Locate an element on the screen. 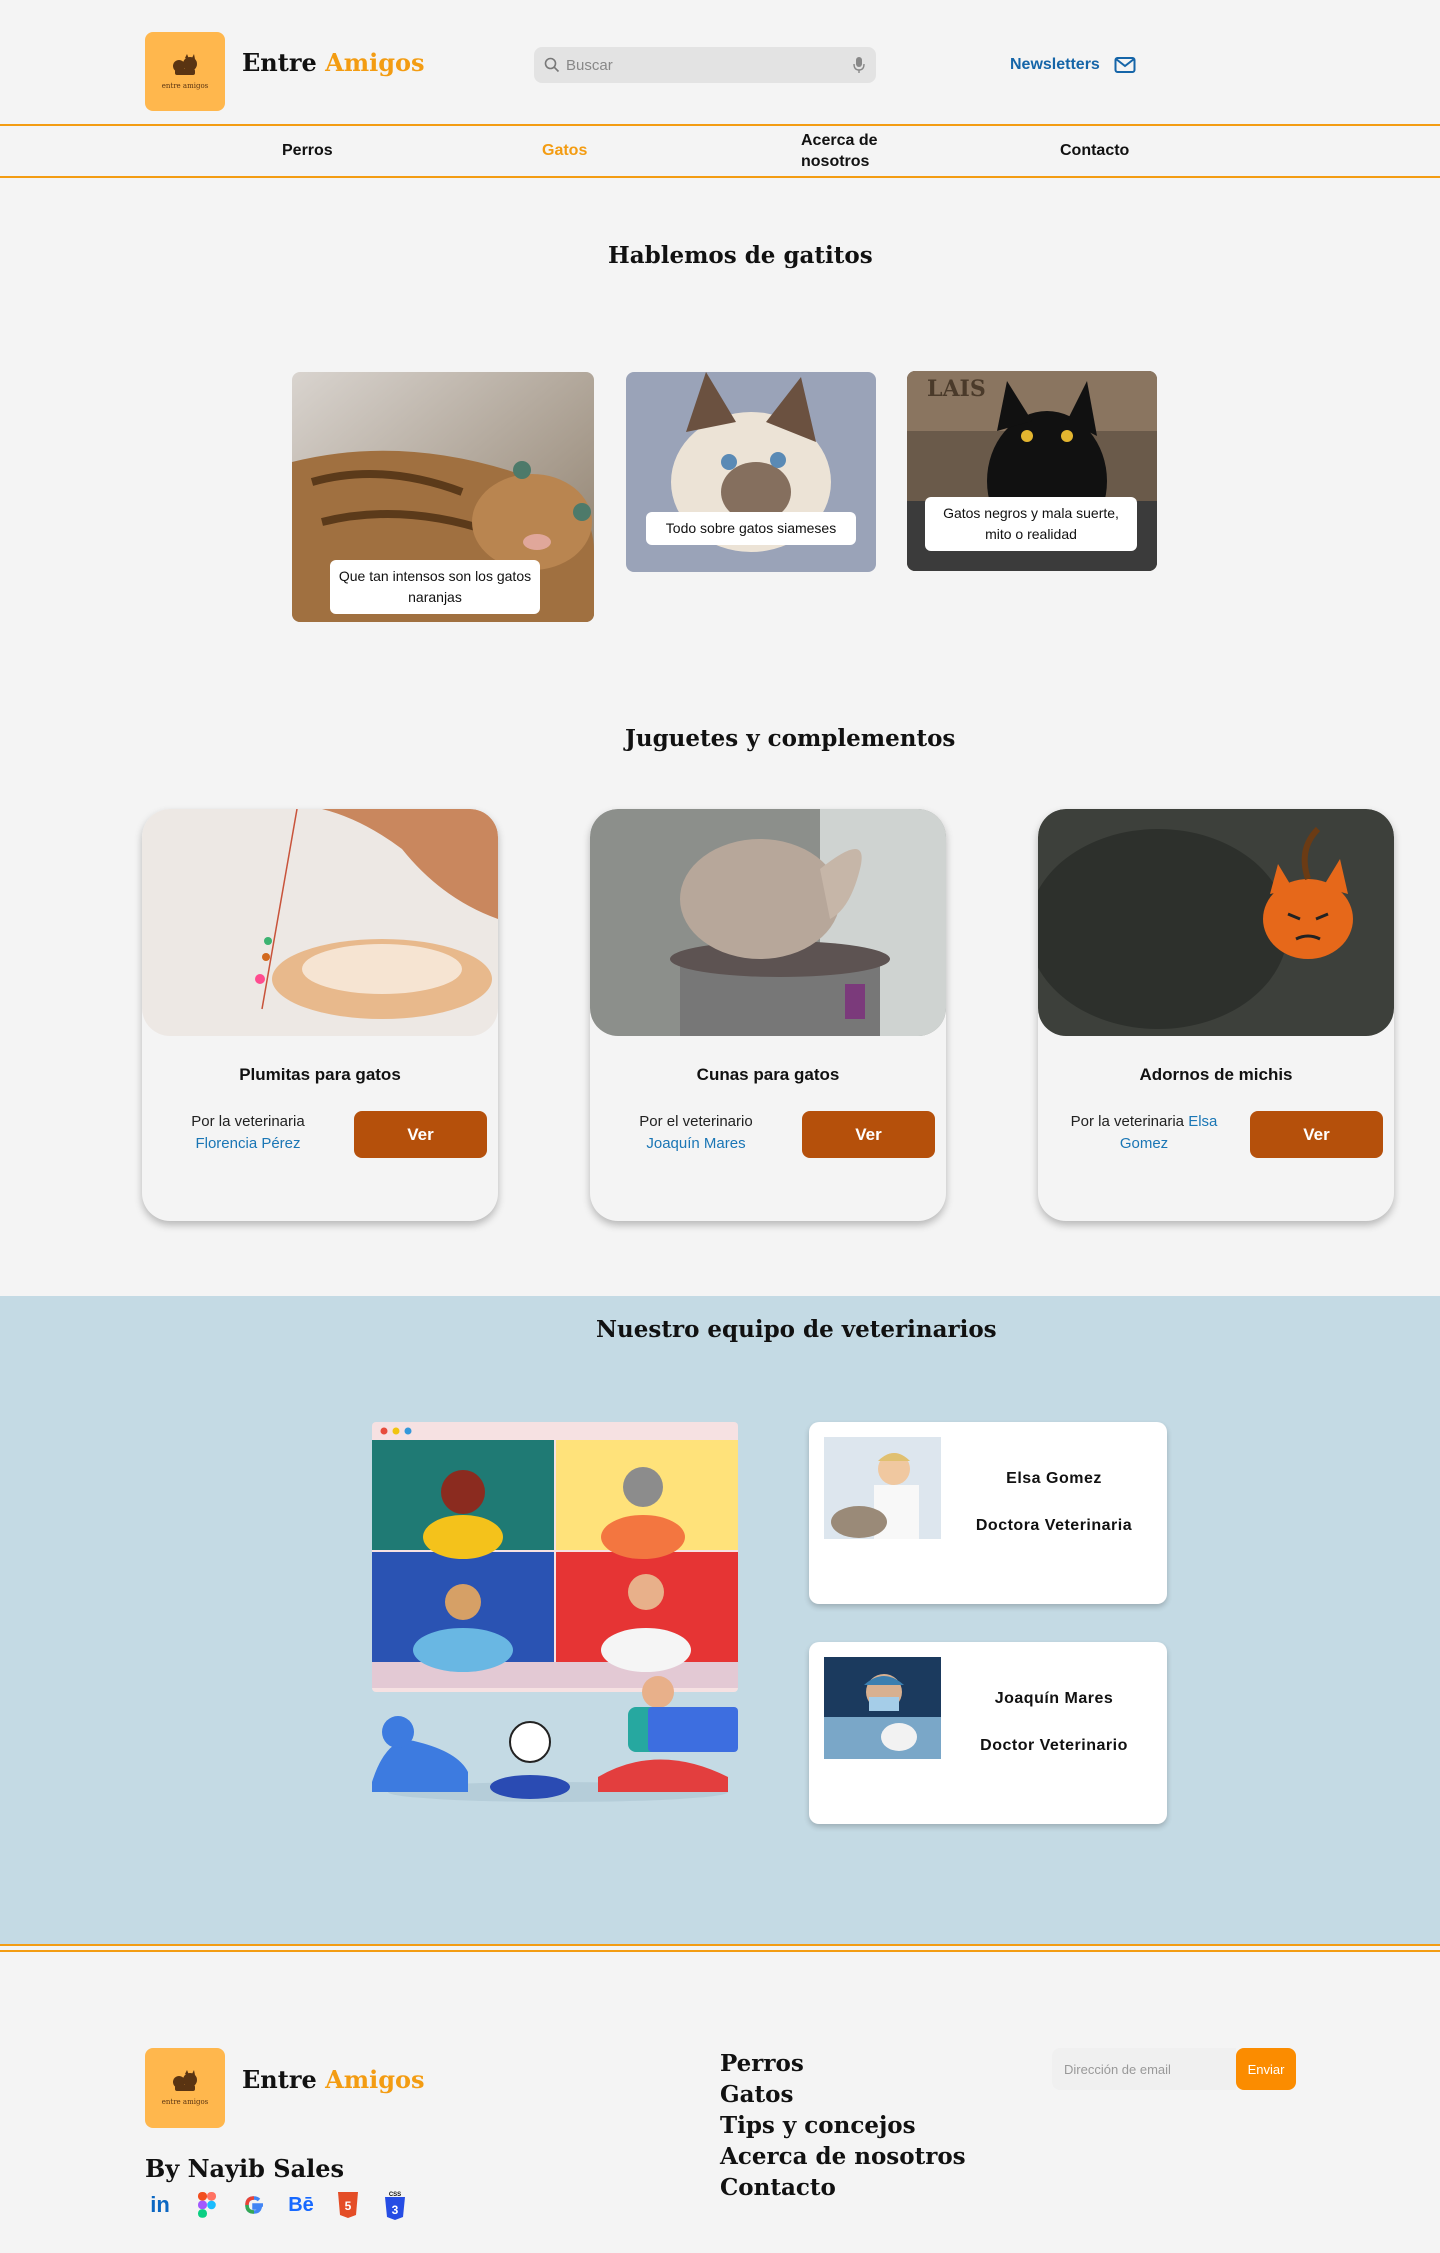  author-prefix: Por el veterinario is located at coordinates (696, 1121).